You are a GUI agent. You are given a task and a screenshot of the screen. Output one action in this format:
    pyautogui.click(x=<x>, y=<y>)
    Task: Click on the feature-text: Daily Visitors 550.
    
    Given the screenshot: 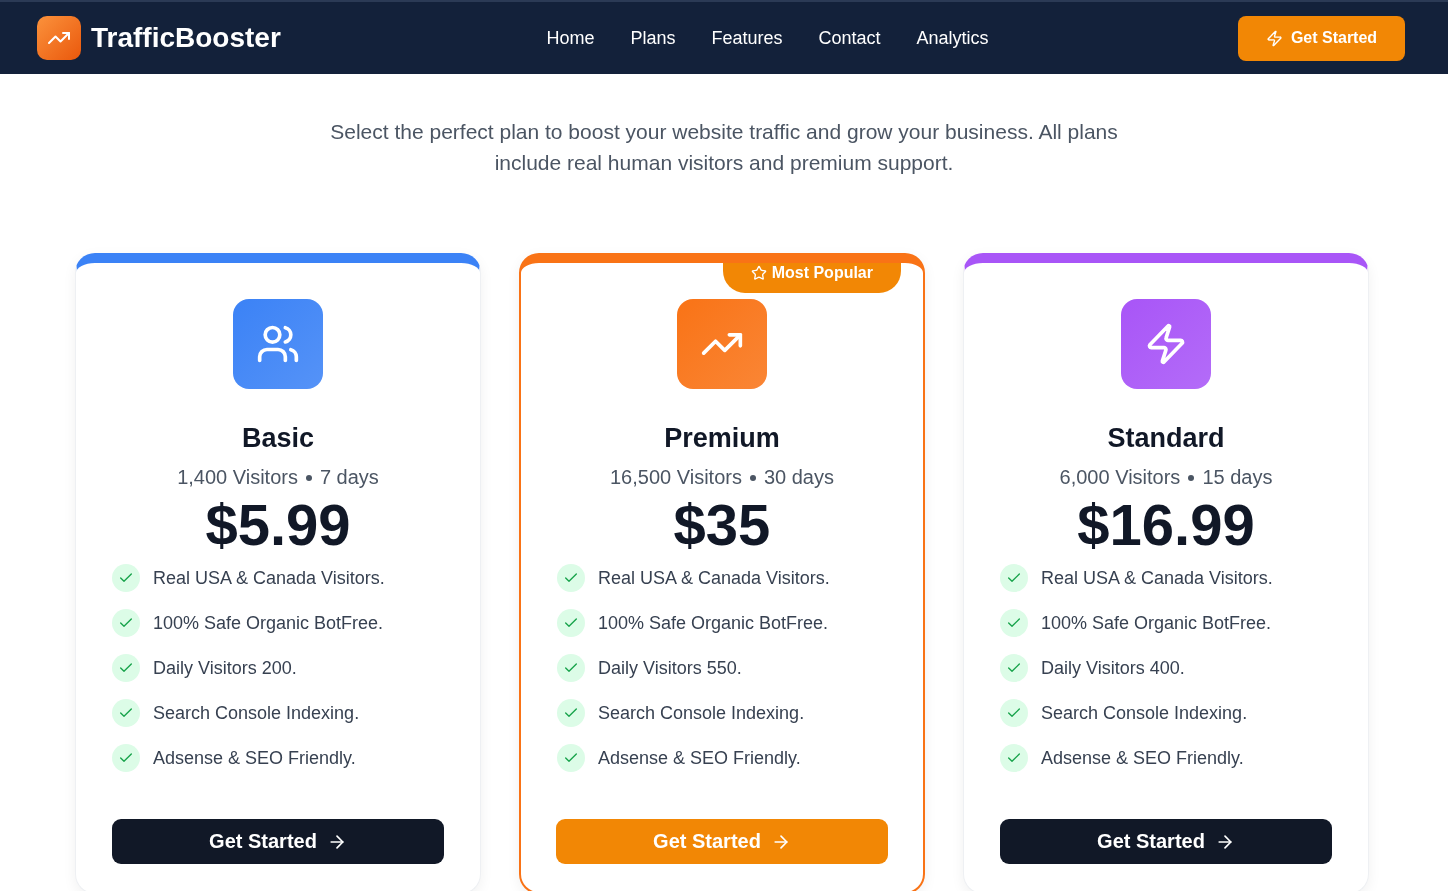 What is the action you would take?
    pyautogui.click(x=670, y=668)
    